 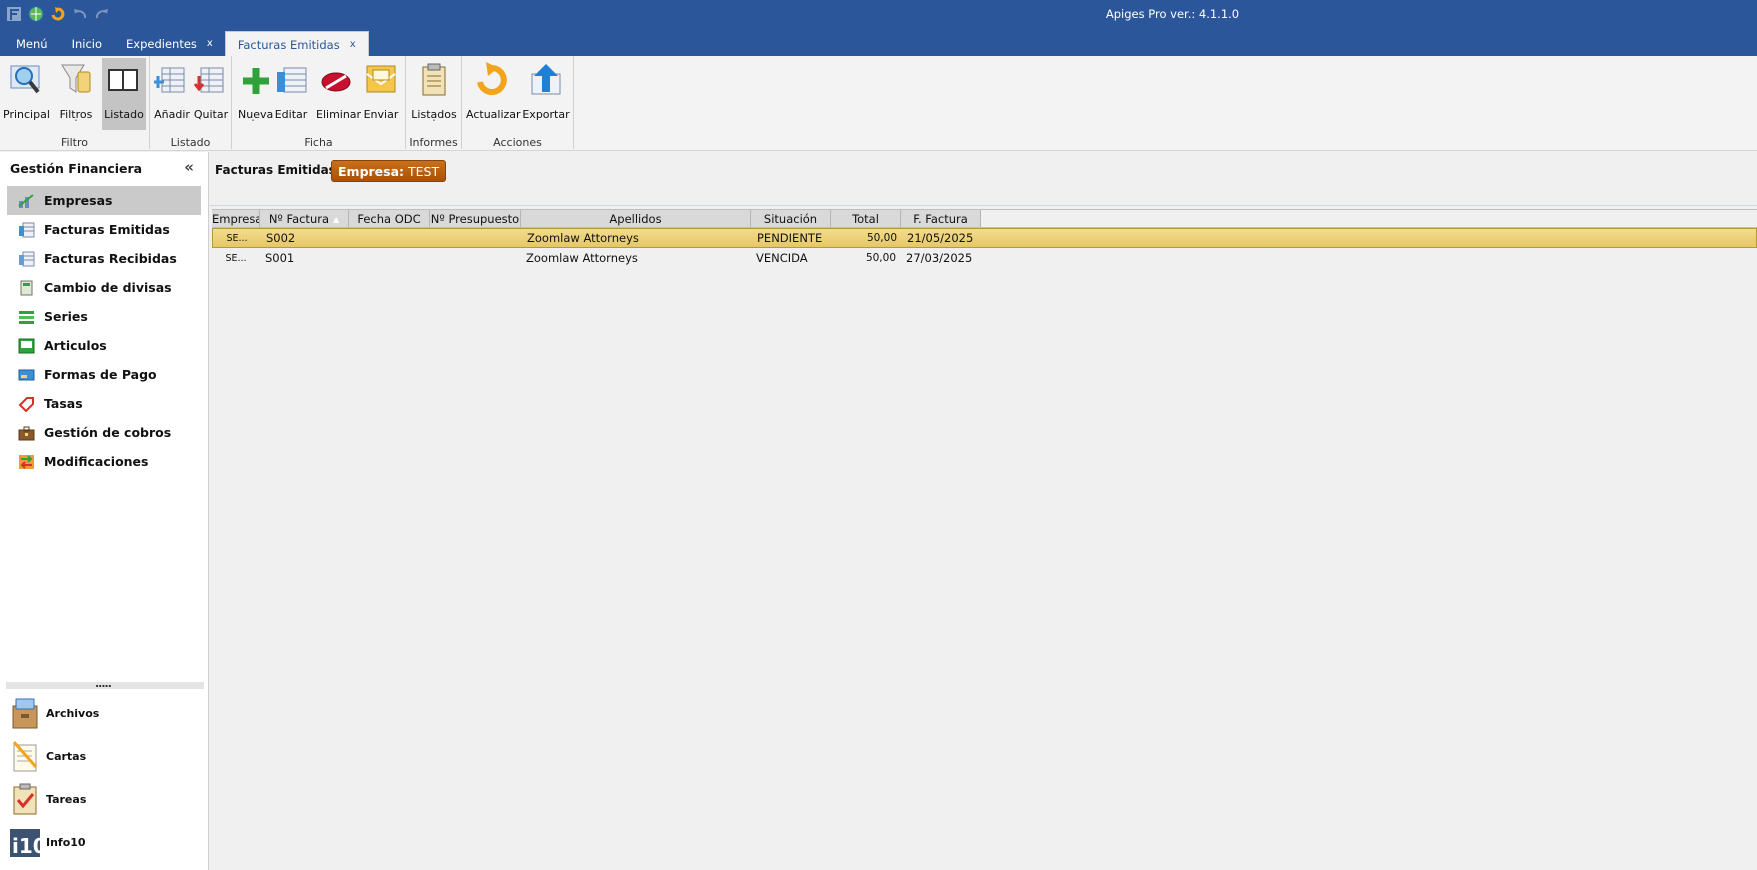 What do you see at coordinates (26, 346) in the screenshot?
I see `register-icon` at bounding box center [26, 346].